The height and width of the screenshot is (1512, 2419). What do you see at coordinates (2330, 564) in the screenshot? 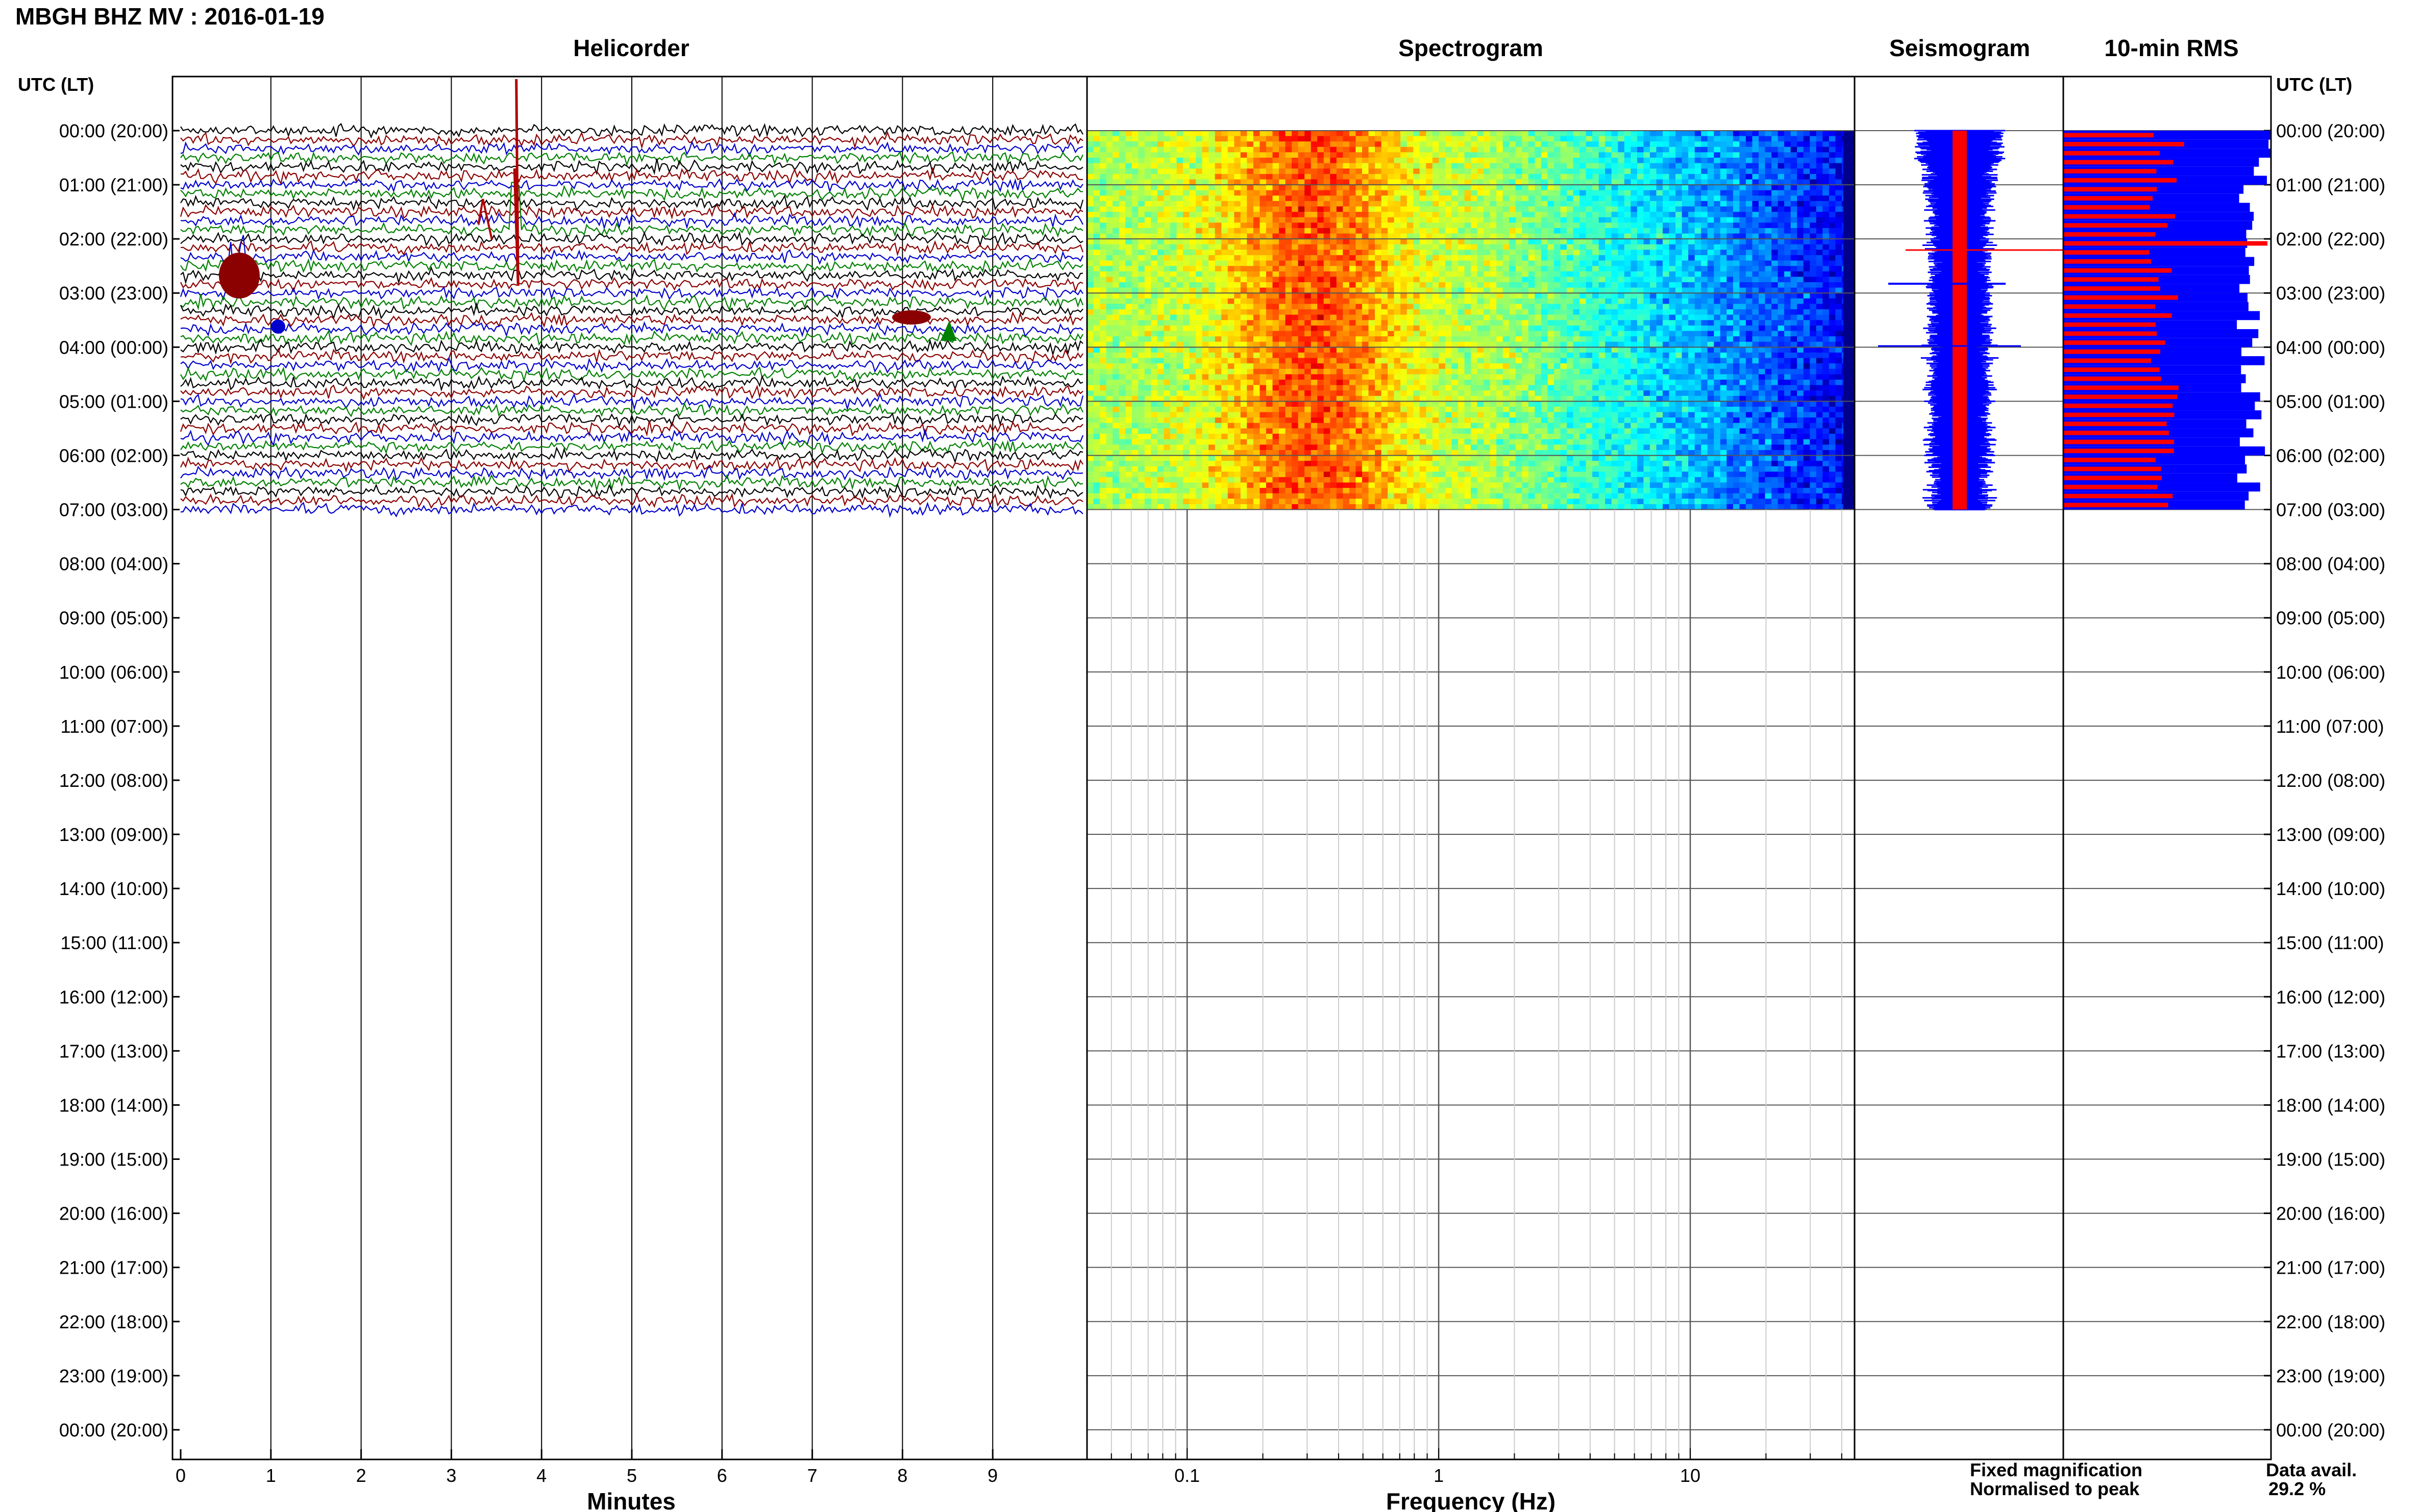
I see `time-label-right: 08:00 (04:00)` at bounding box center [2330, 564].